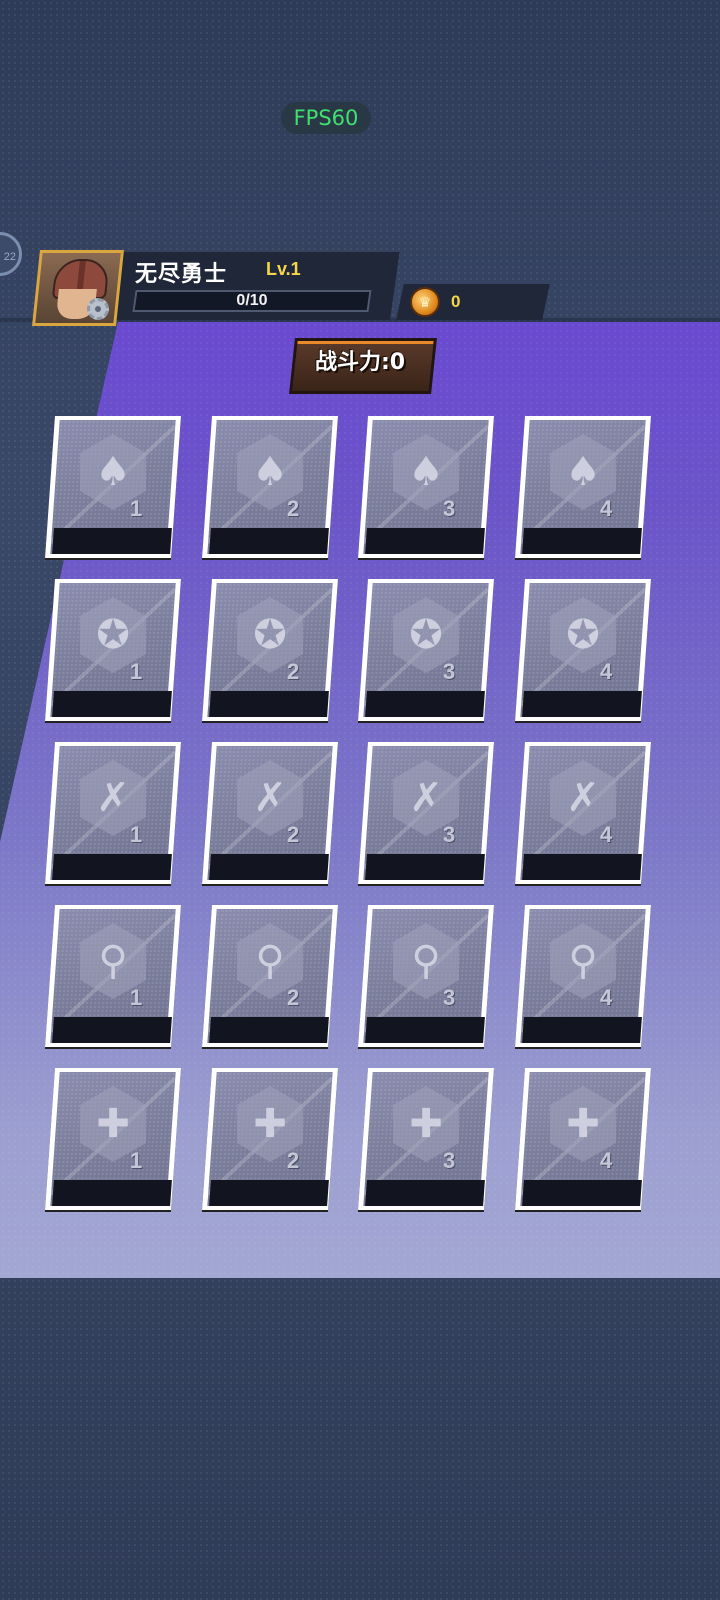  I want to click on equipment-slot-weapon-2: ♠ 2, so click(270, 487).